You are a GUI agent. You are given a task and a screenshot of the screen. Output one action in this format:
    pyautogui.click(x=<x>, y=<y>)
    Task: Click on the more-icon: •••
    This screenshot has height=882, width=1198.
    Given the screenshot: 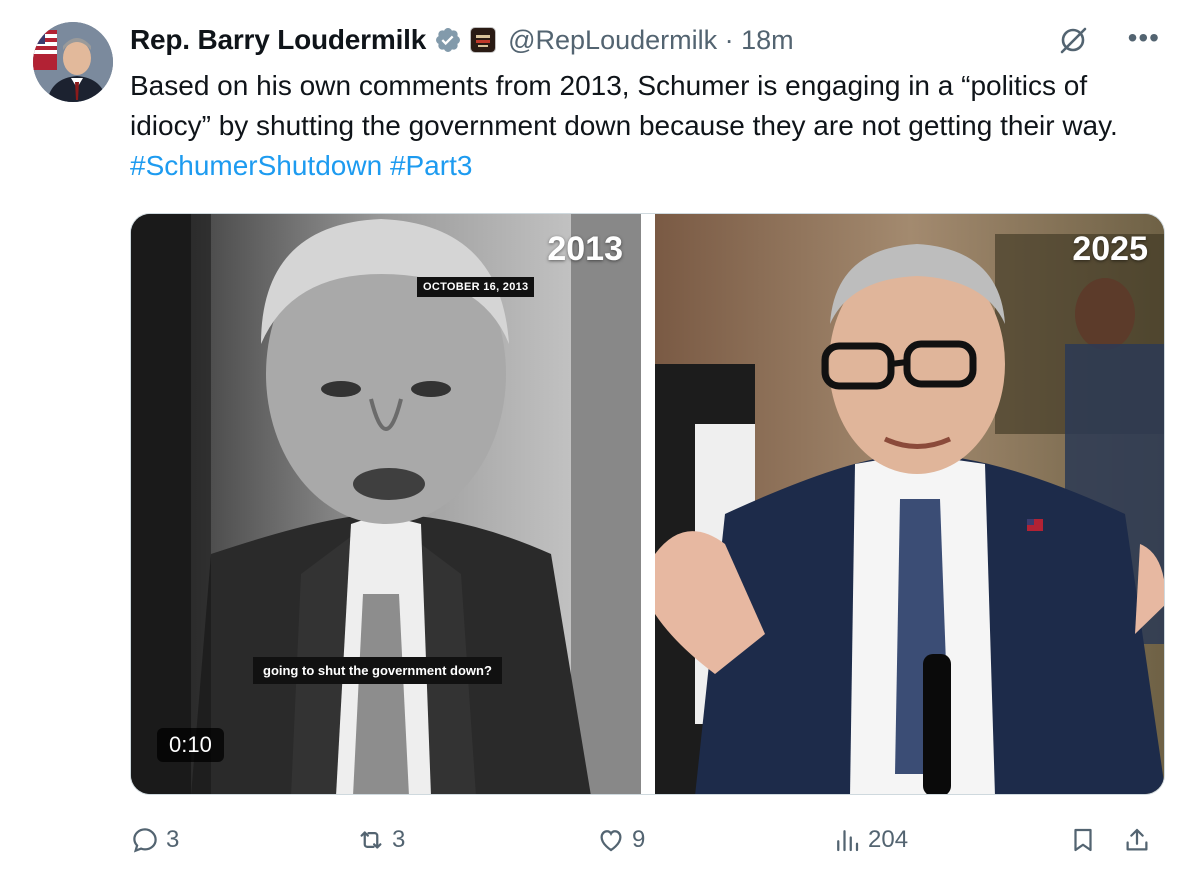 What is the action you would take?
    pyautogui.click(x=1144, y=38)
    